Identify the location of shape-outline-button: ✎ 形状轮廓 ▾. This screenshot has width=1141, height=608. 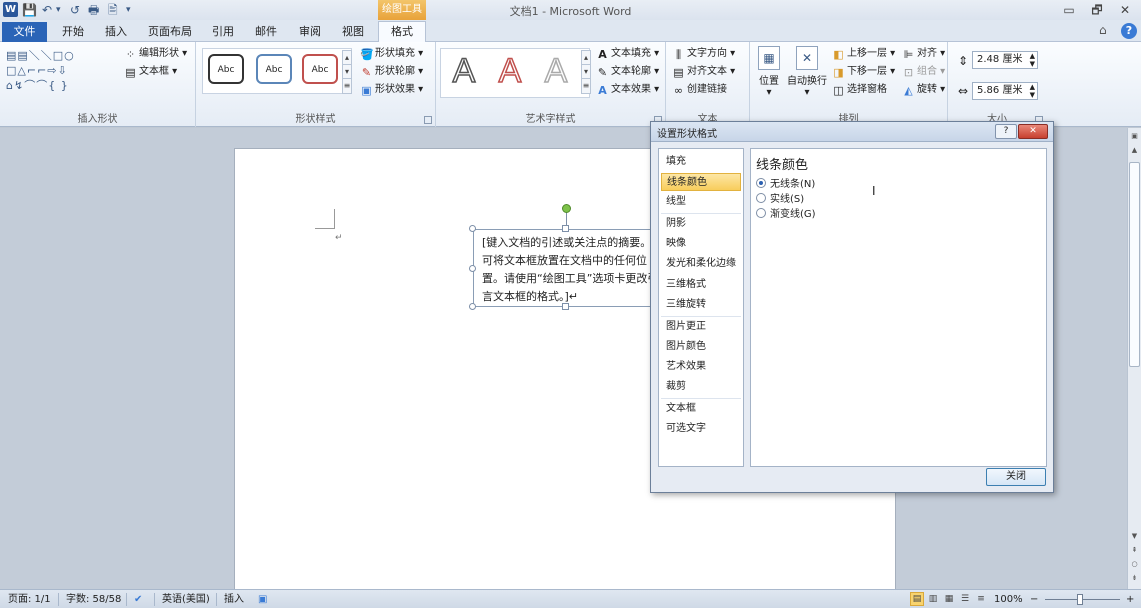
(391, 72).